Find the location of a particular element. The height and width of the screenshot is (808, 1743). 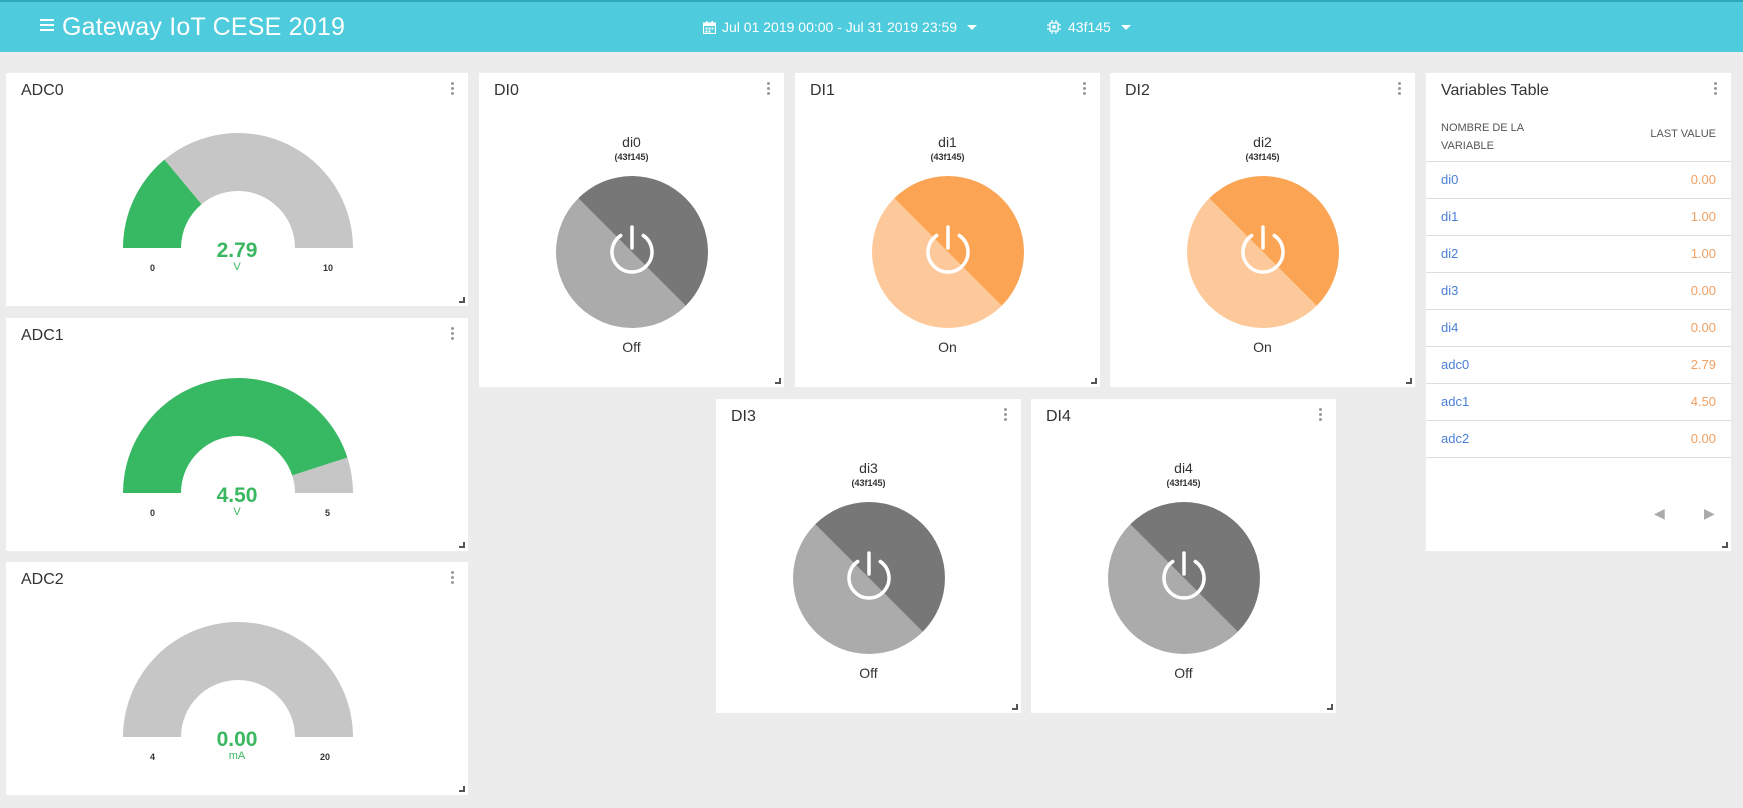

switch-variable-name: di4 is located at coordinates (1183, 468).